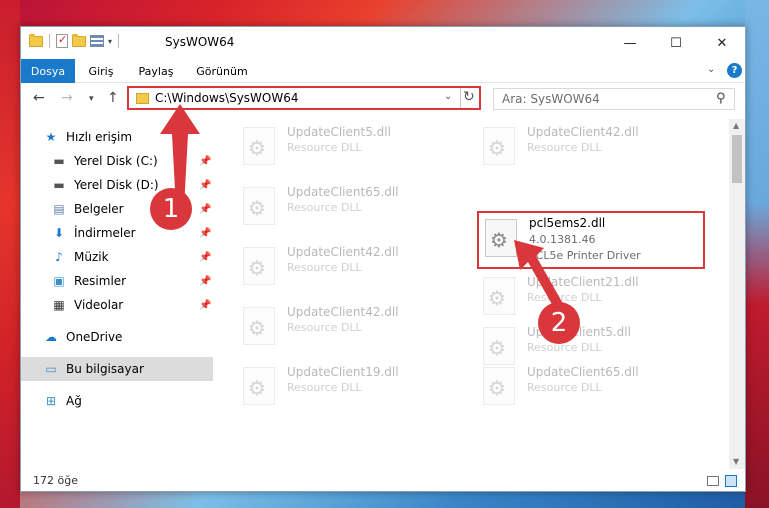  I want to click on sidebar-item-label: Müzik, so click(91, 257).